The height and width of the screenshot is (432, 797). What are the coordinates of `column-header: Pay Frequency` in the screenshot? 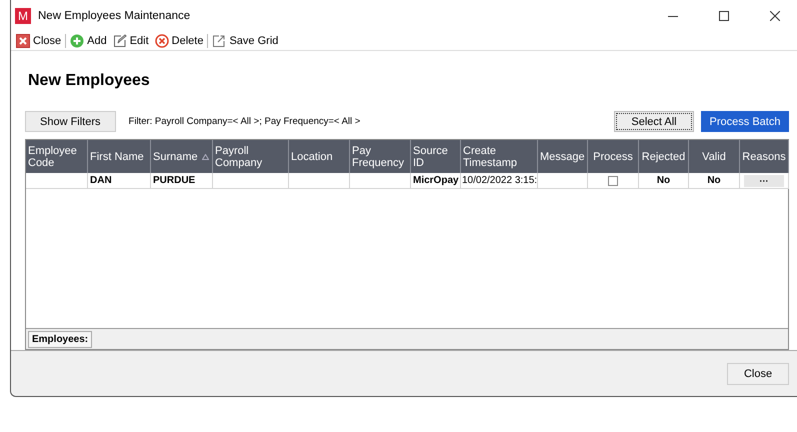 It's located at (380, 156).